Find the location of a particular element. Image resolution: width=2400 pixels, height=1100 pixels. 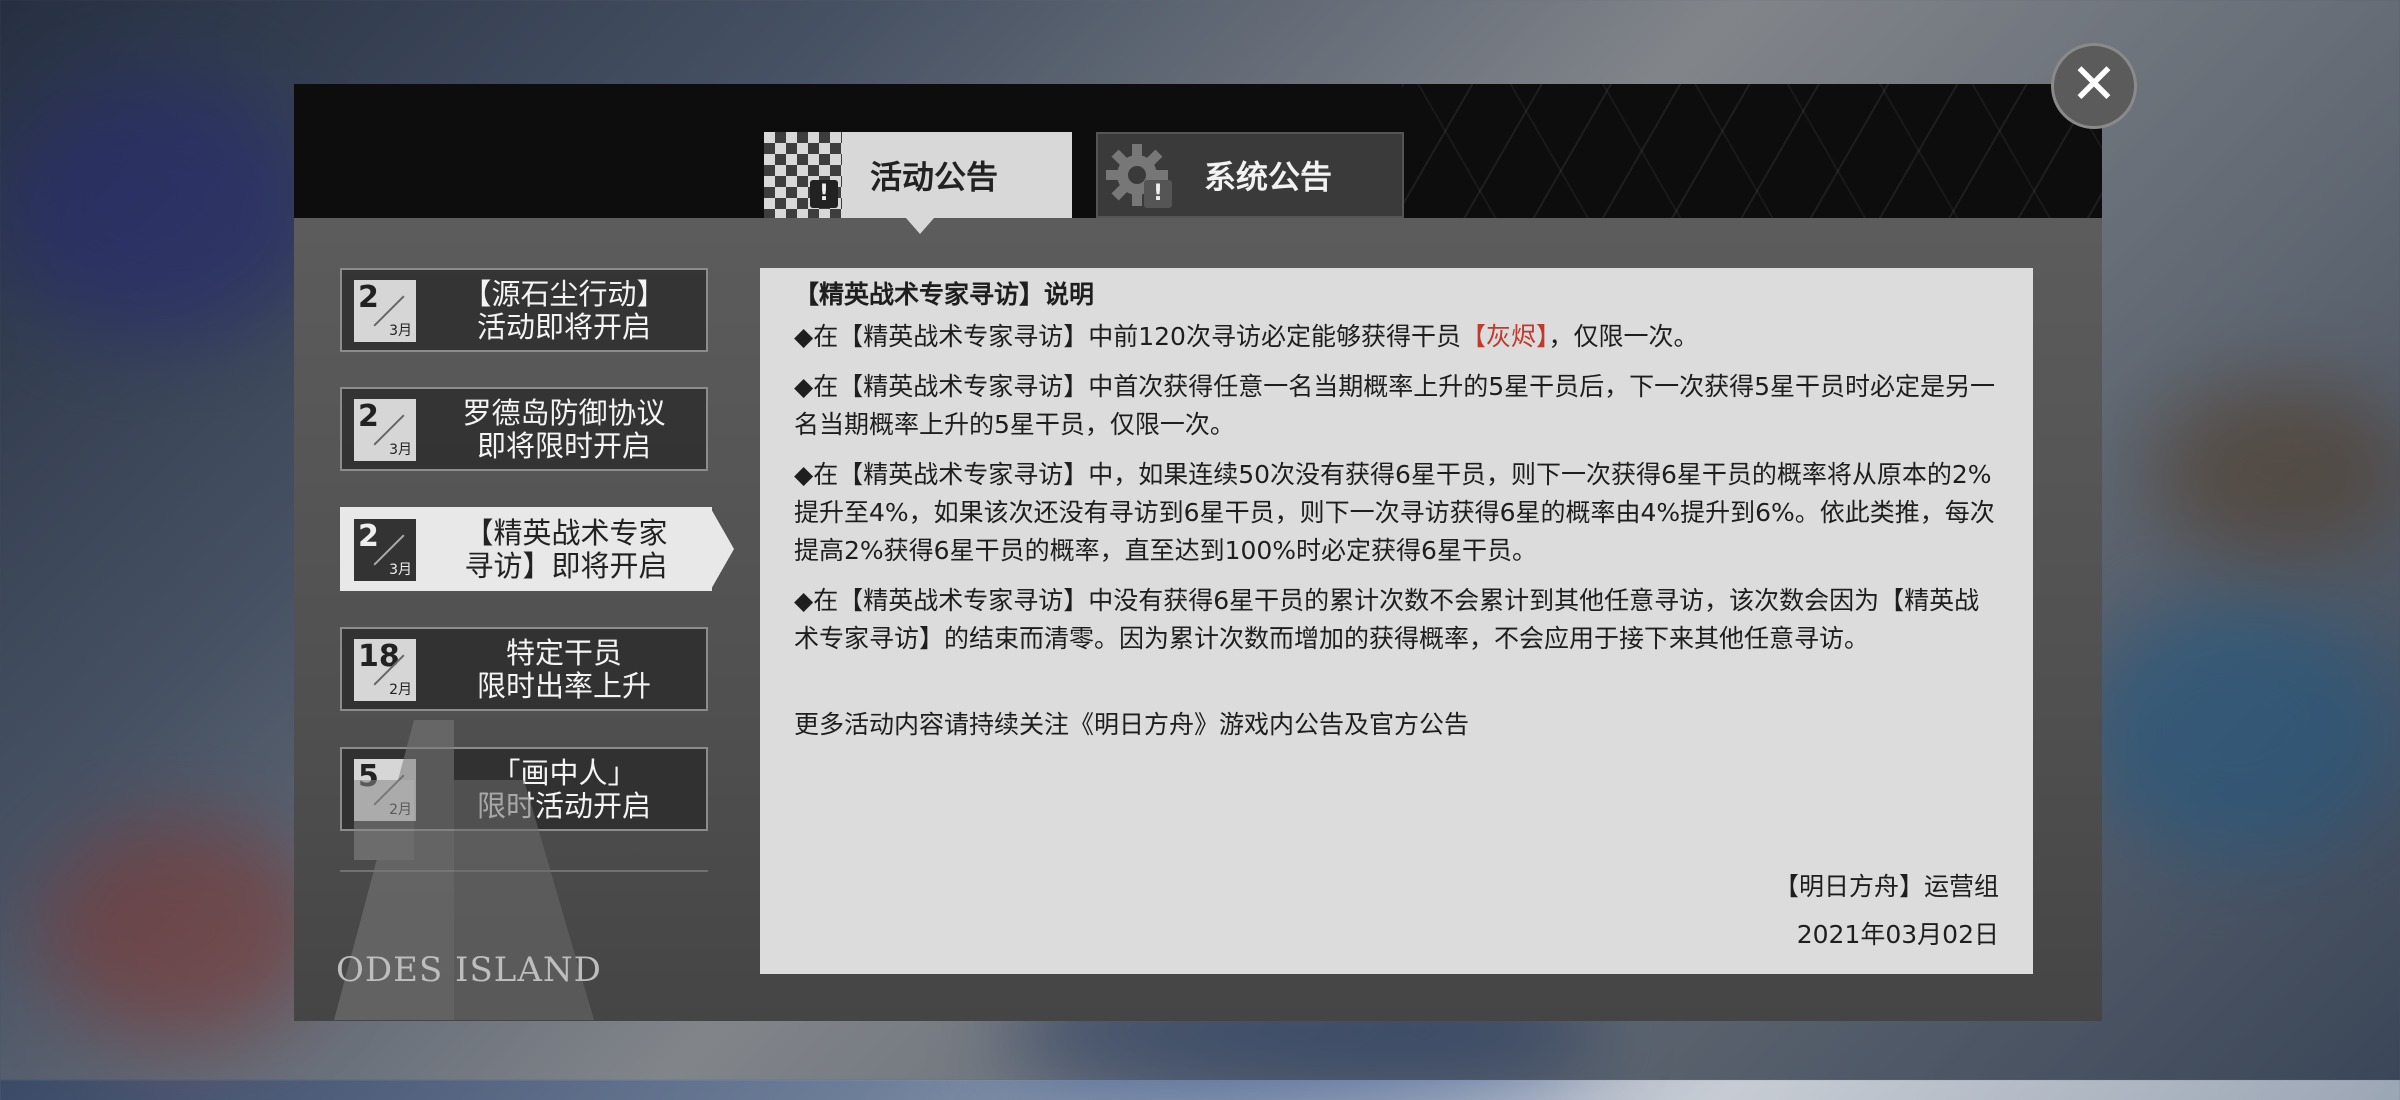

announcement-item-selected: 2 3月 【精英战术专家 寻访】即将开启 is located at coordinates (537, 549).